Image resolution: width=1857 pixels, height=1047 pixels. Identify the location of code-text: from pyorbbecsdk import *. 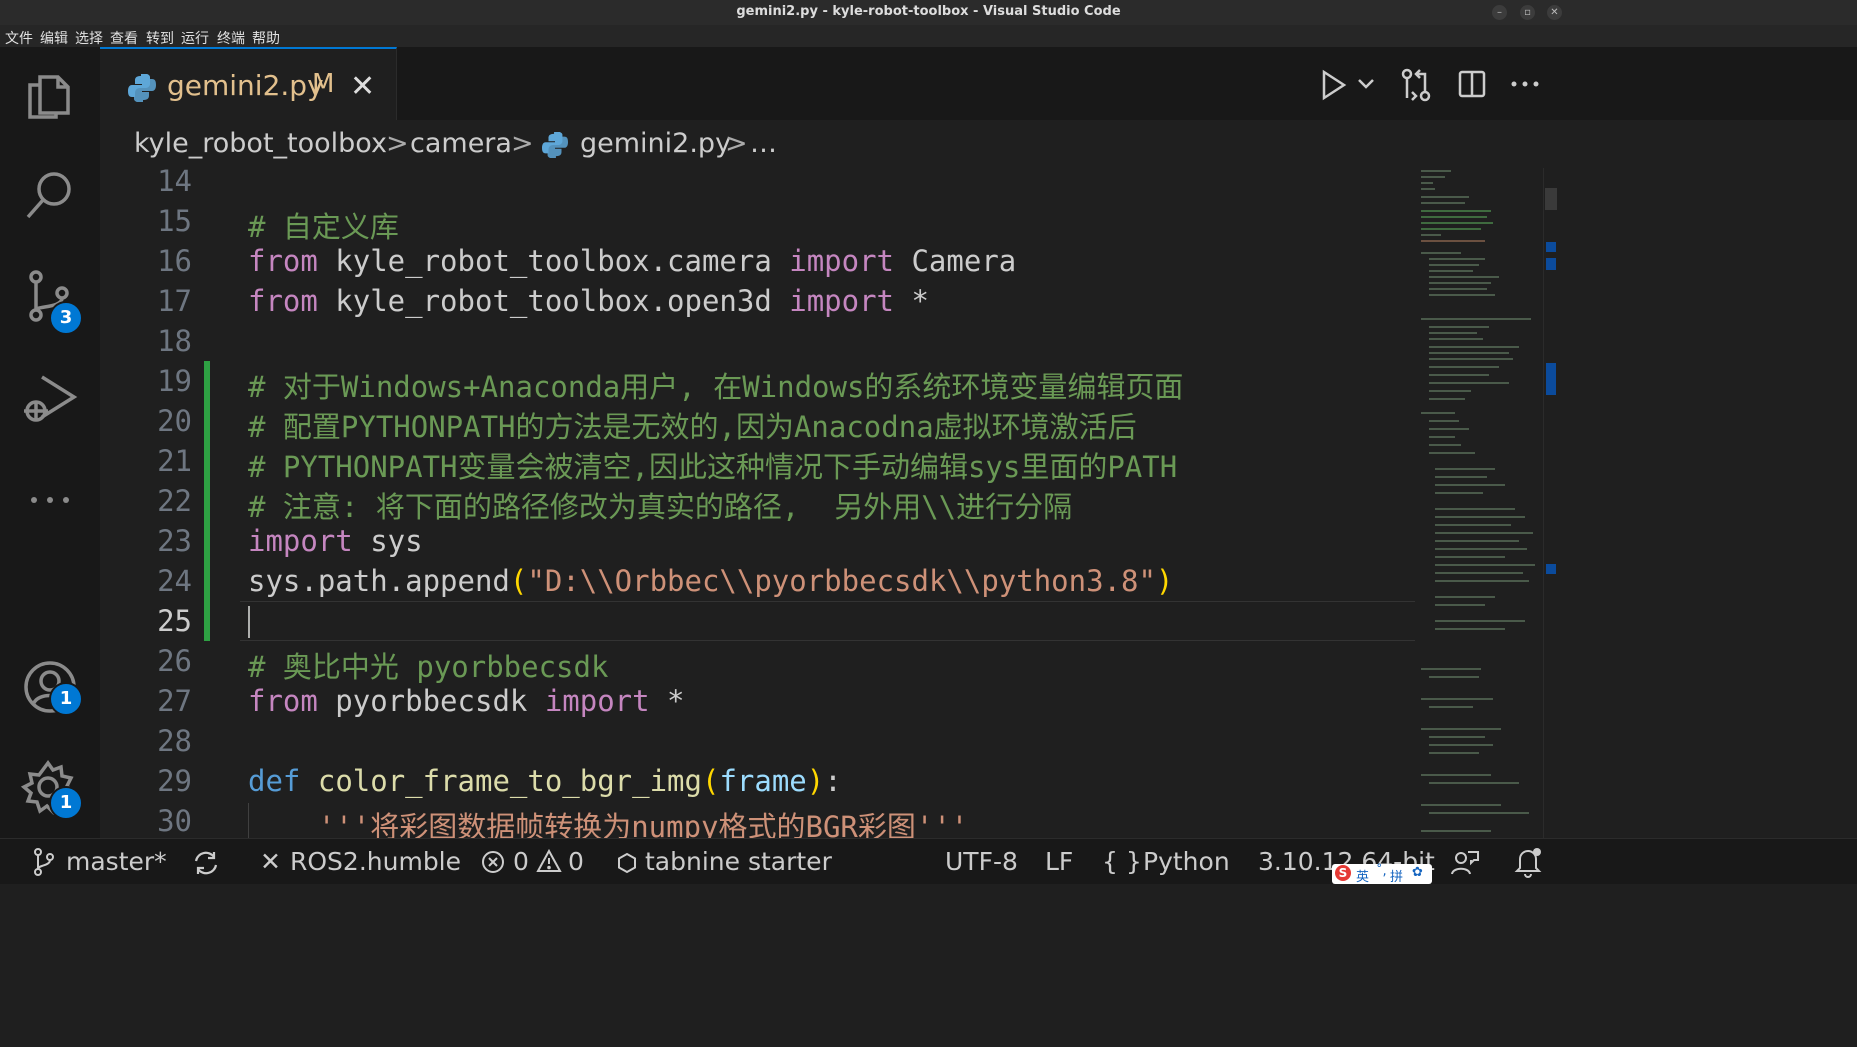
(466, 701).